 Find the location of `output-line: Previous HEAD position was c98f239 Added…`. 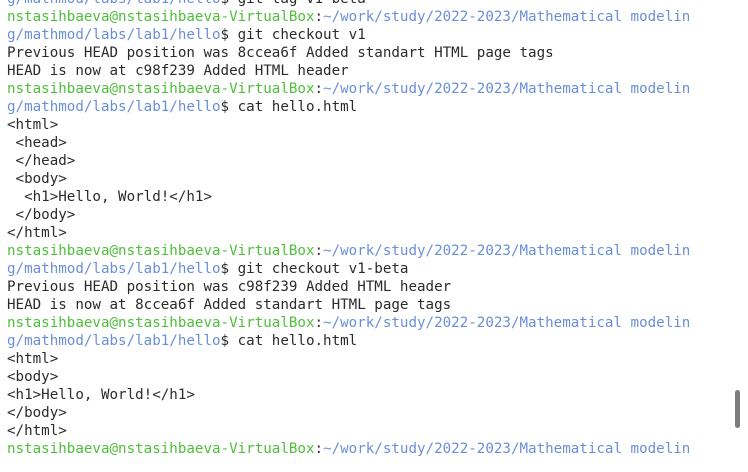

output-line: Previous HEAD position was c98f239 Added… is located at coordinates (374, 287).